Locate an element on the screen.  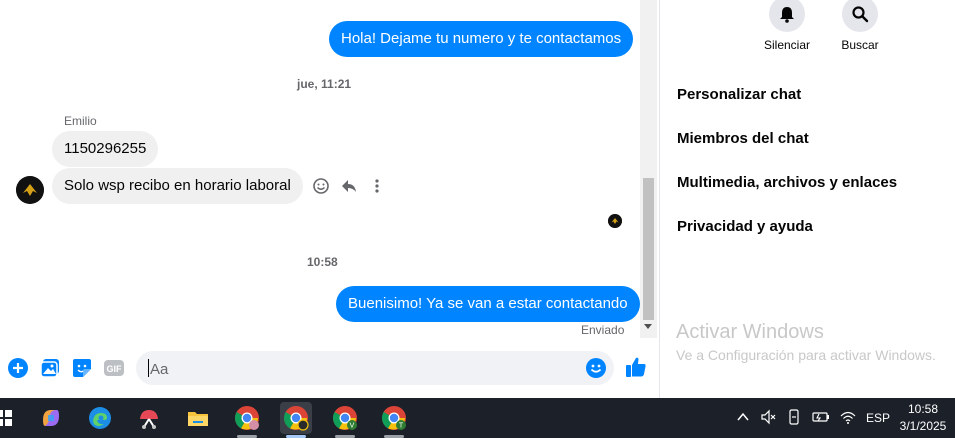
message-input-container is located at coordinates (375, 369).